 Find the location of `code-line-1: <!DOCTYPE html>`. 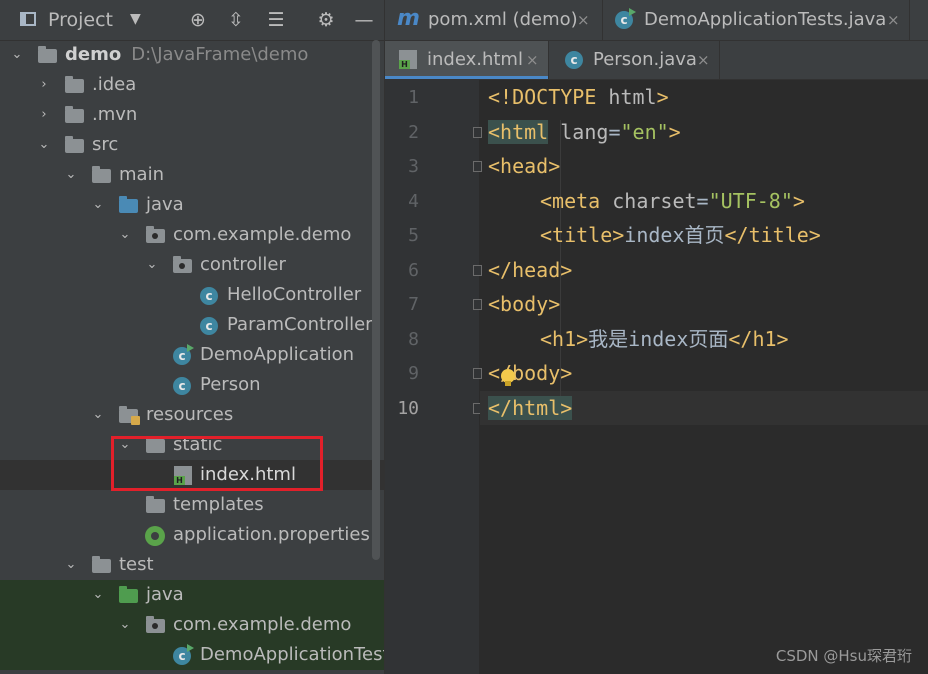

code-line-1: <!DOCTYPE html> is located at coordinates (578, 97).